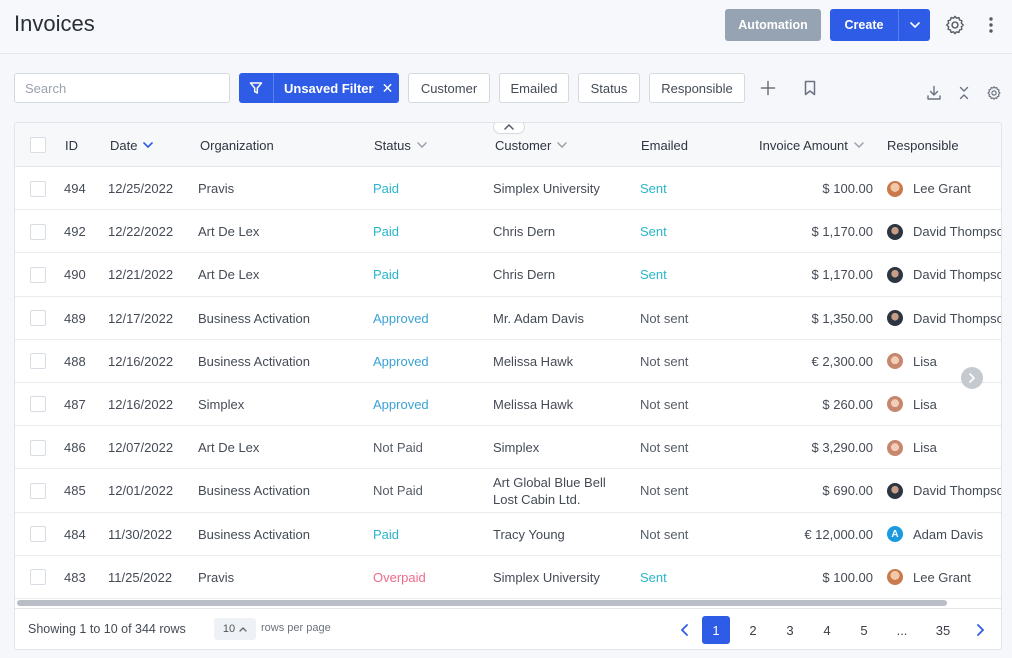 The height and width of the screenshot is (658, 1012). I want to click on col-id: ID, so click(71, 145).